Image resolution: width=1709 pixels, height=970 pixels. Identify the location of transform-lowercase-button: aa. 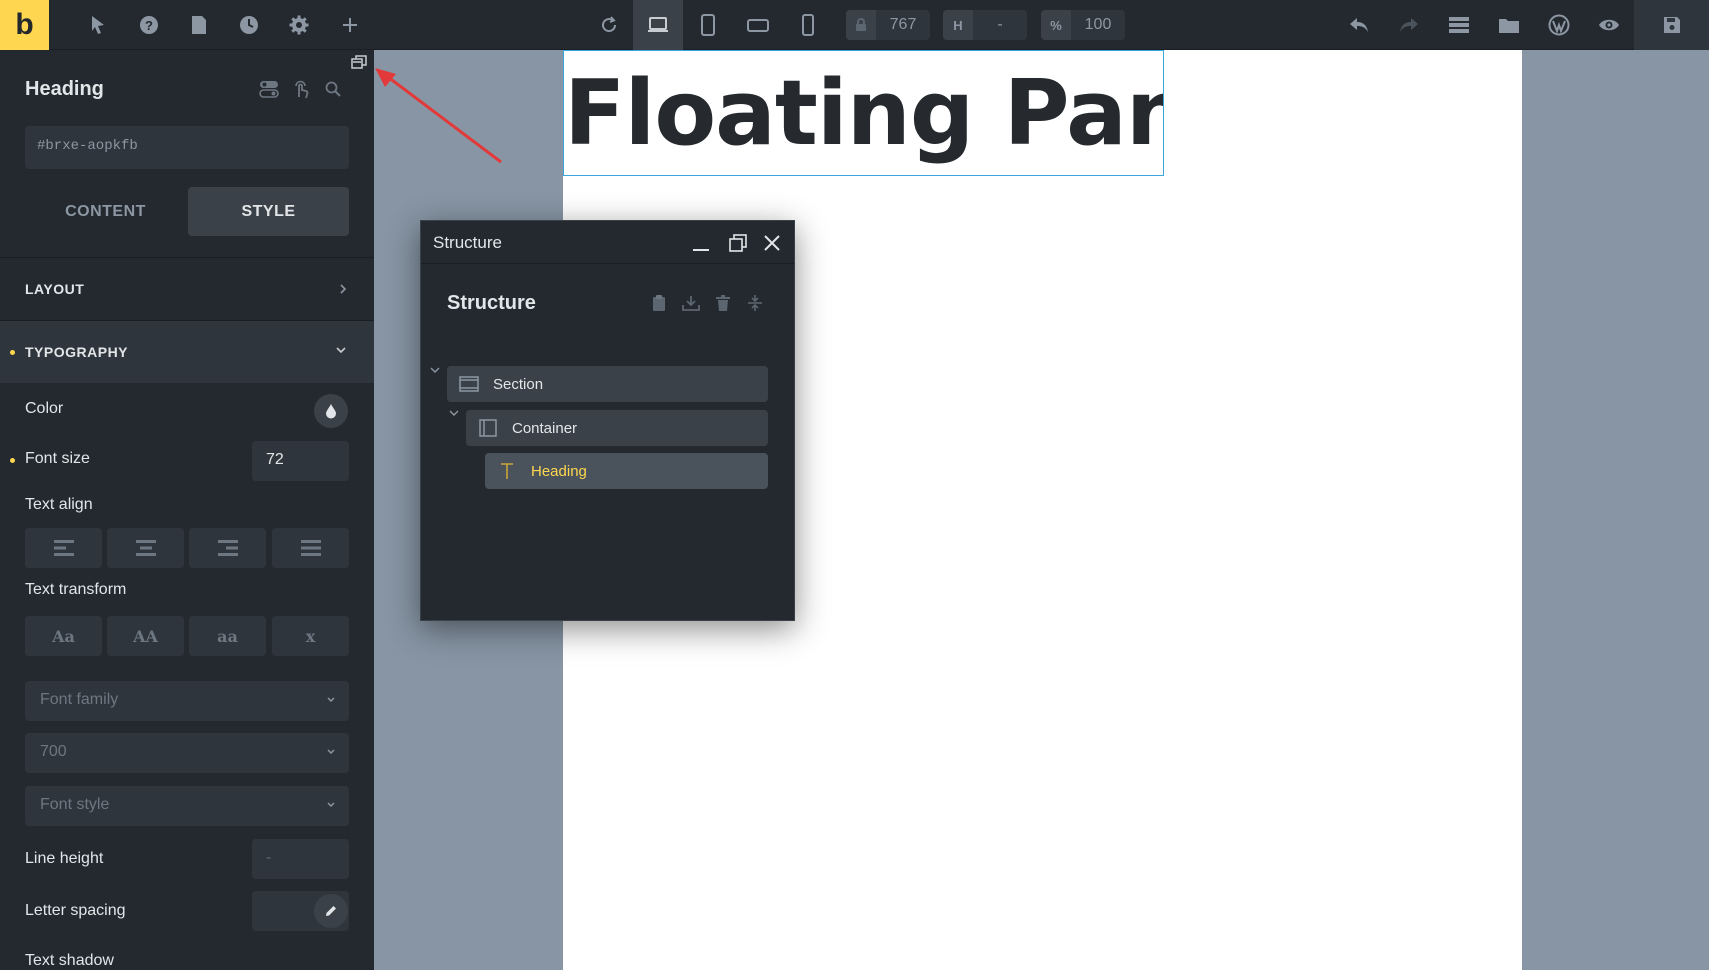
(227, 636).